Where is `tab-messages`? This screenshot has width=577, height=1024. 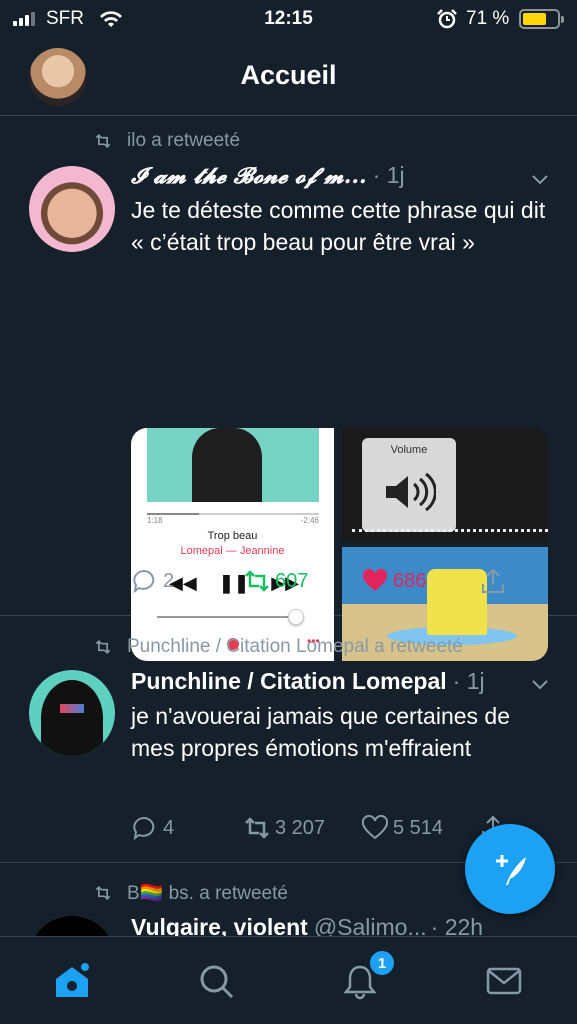
tab-messages is located at coordinates (504, 981).